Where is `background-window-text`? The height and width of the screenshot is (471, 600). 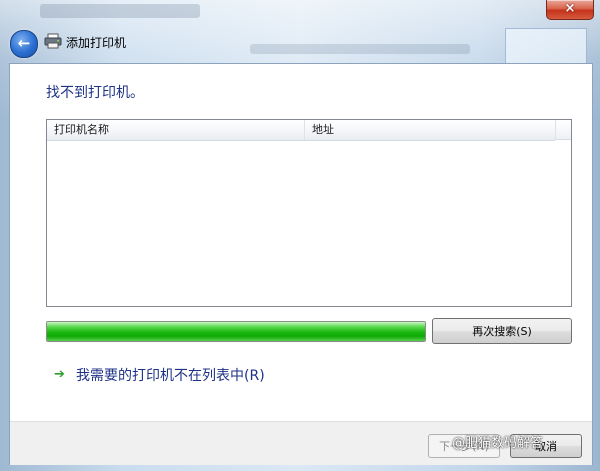
background-window-text is located at coordinates (360, 49).